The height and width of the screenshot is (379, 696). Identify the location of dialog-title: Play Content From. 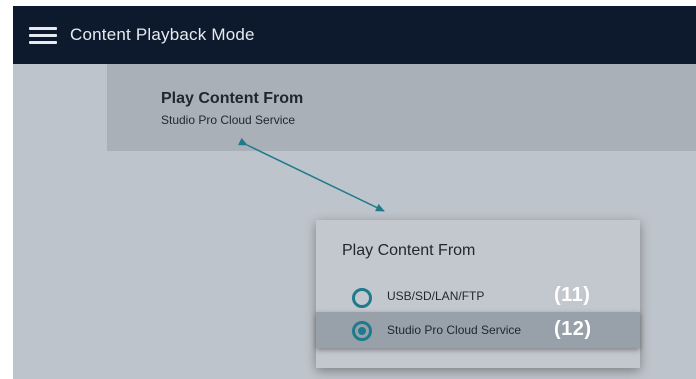
(409, 250).